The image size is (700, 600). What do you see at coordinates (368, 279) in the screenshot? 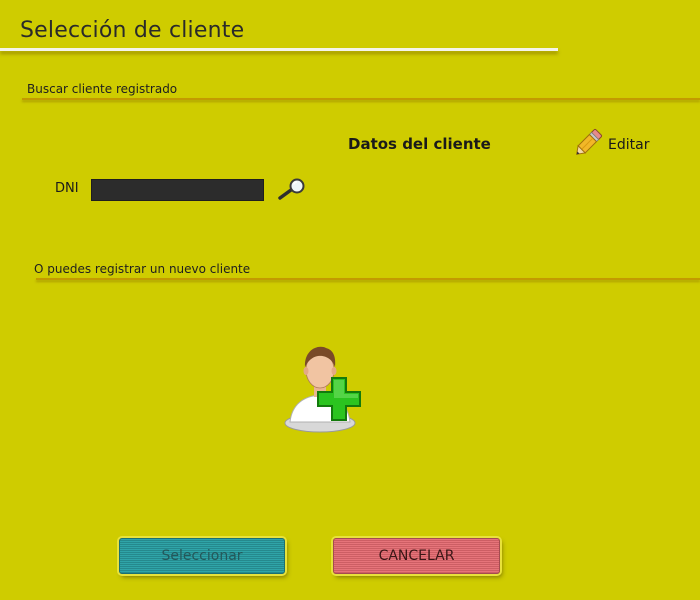
I see `register-section-divider` at bounding box center [368, 279].